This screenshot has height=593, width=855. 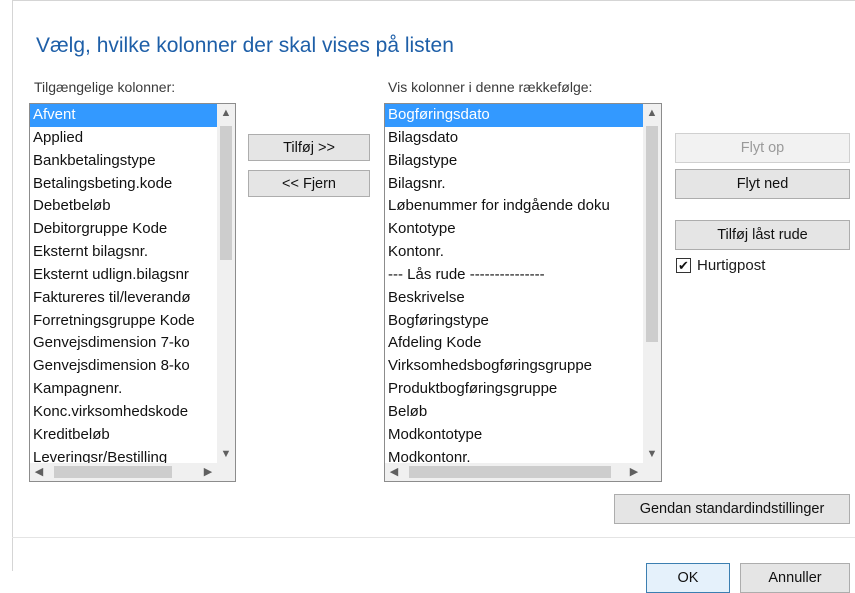 I want to click on shown-column-item: Kontotype, so click(x=514, y=229).